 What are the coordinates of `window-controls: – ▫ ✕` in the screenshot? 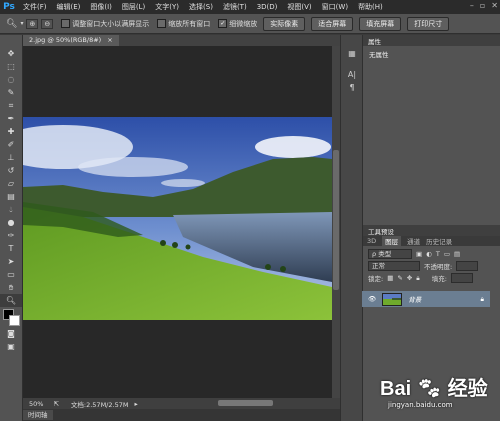 It's located at (484, 5).